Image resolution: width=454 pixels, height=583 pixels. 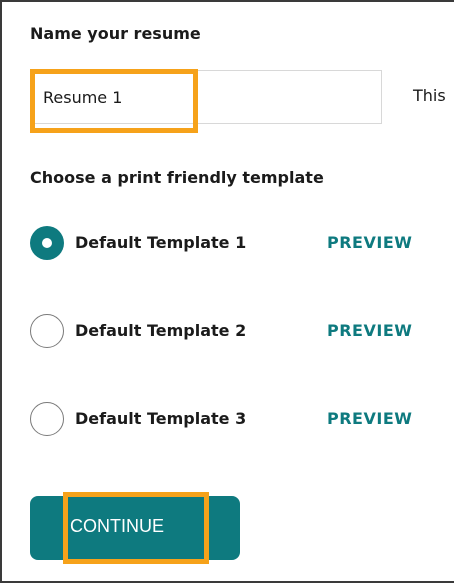 I want to click on template-3-preview-link: PREVIEW, so click(x=369, y=418).